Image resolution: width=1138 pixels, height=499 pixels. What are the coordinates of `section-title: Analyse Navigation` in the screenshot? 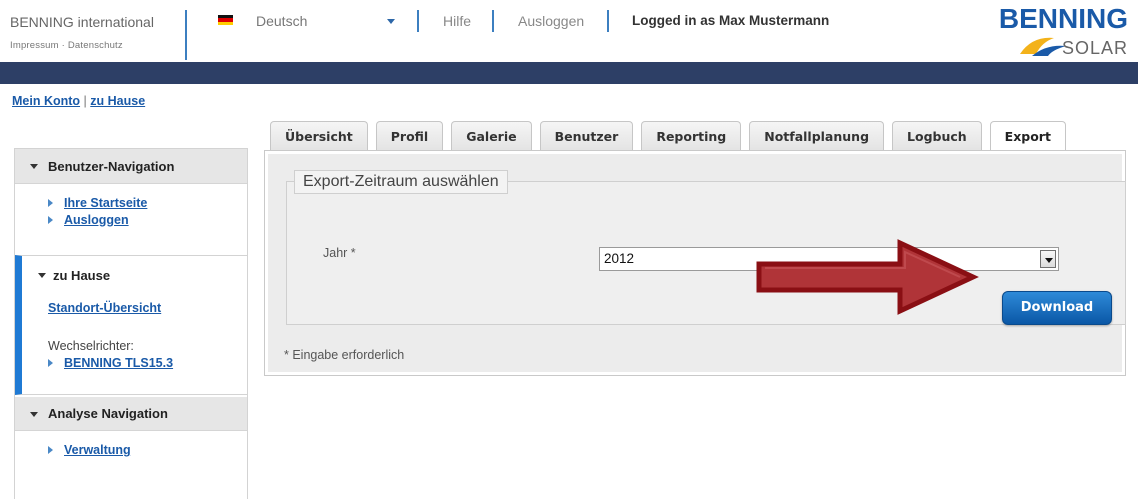 It's located at (108, 413).